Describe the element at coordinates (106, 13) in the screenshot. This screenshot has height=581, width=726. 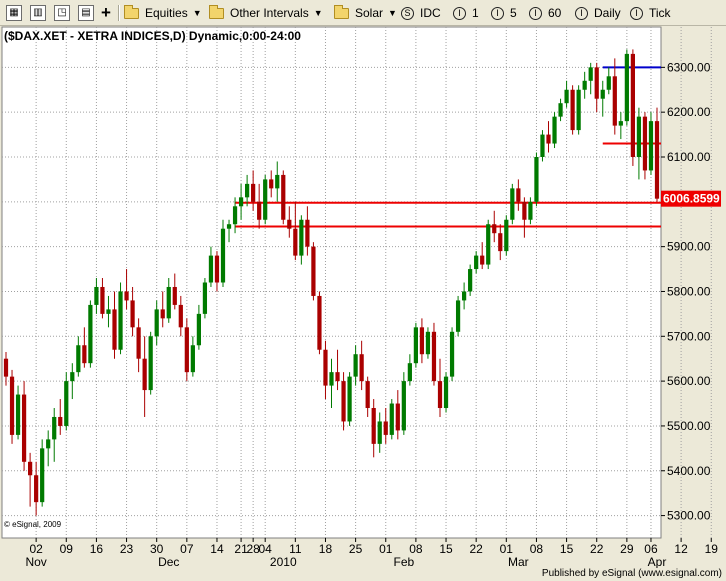
I see `add-icon: +` at that location.